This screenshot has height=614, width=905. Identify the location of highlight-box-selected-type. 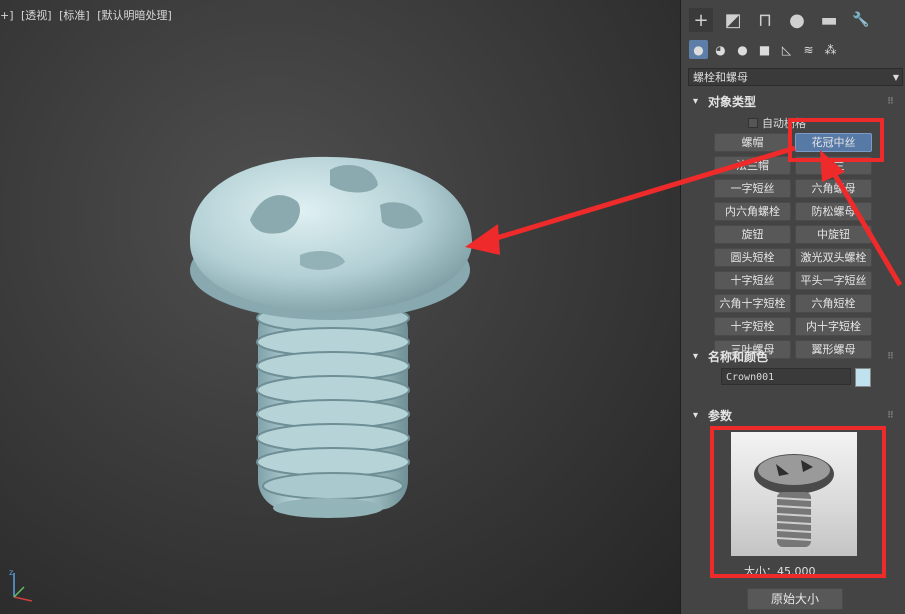
(836, 140).